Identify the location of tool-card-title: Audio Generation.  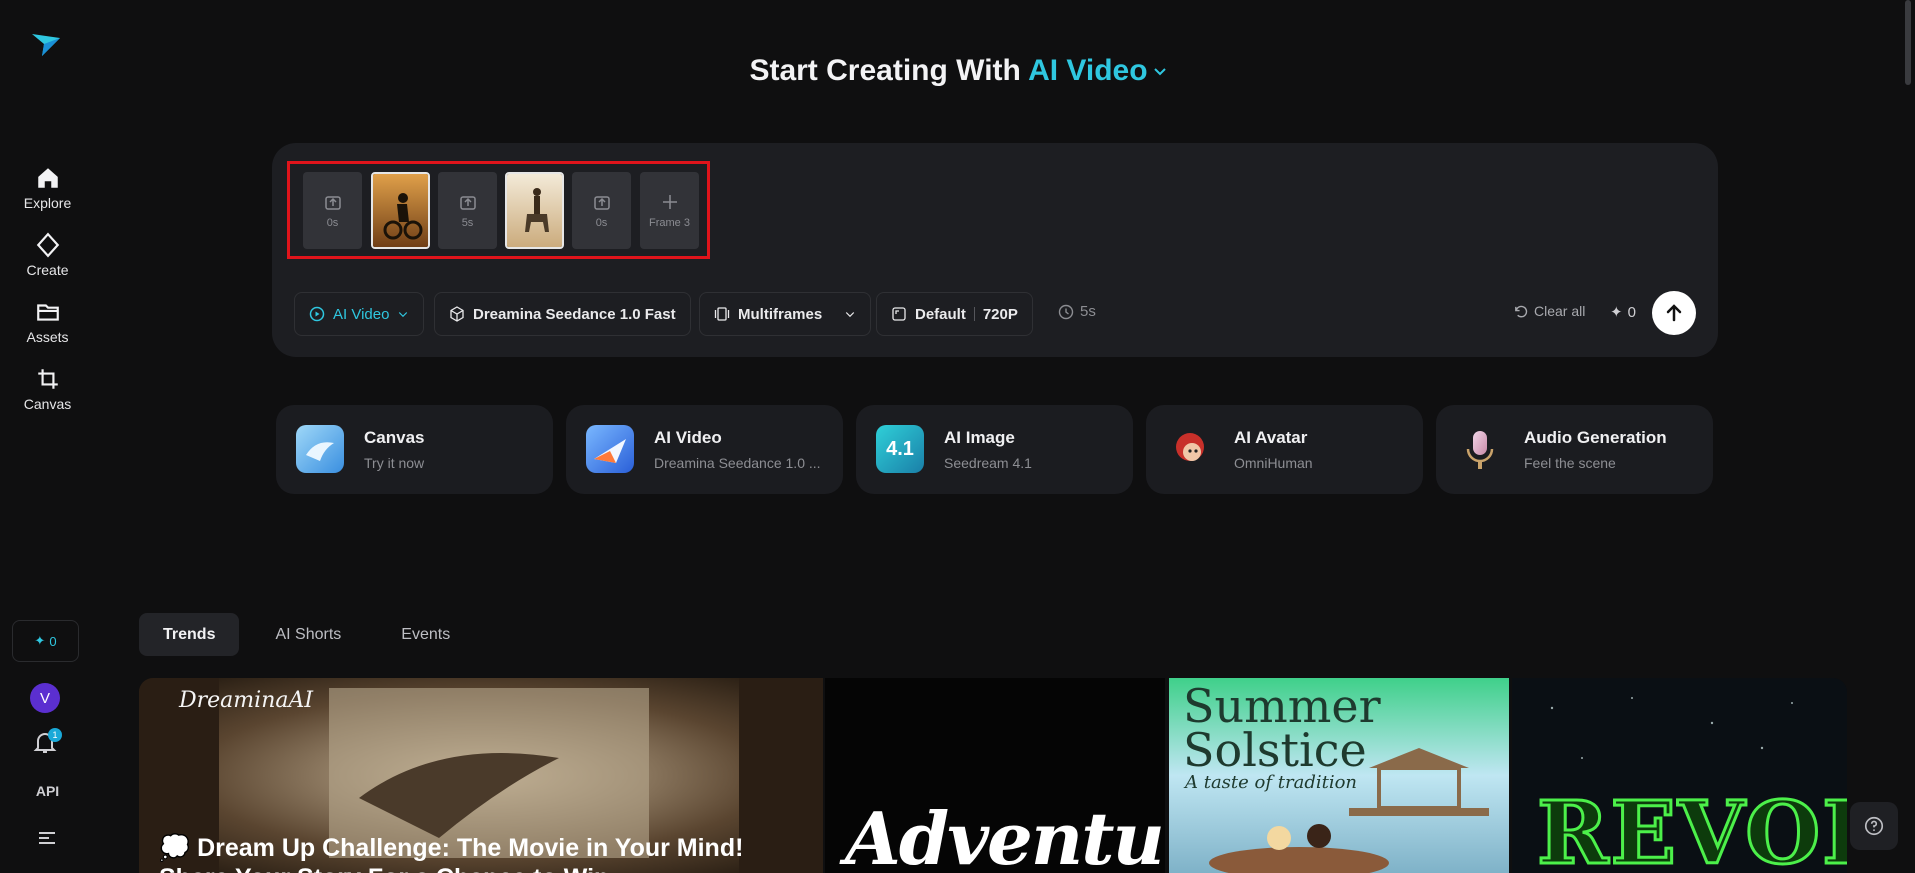
(1595, 437).